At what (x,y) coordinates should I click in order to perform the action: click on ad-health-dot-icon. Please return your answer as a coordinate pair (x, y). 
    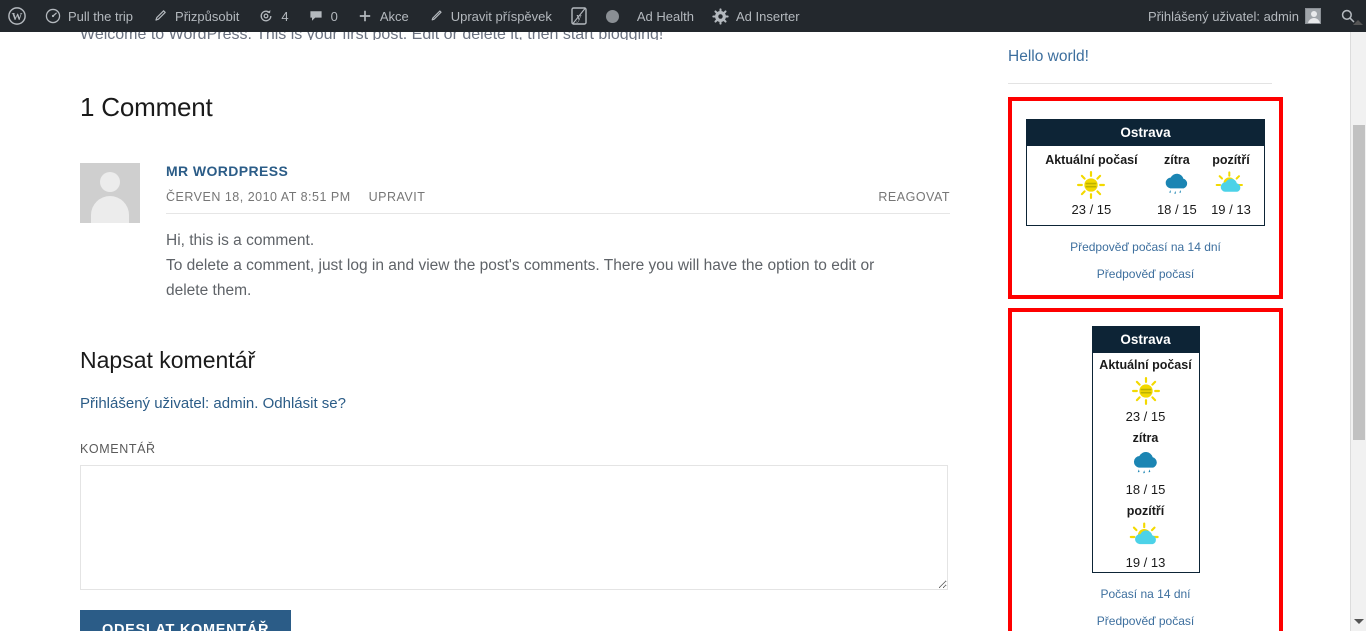
    Looking at the image, I should click on (612, 16).